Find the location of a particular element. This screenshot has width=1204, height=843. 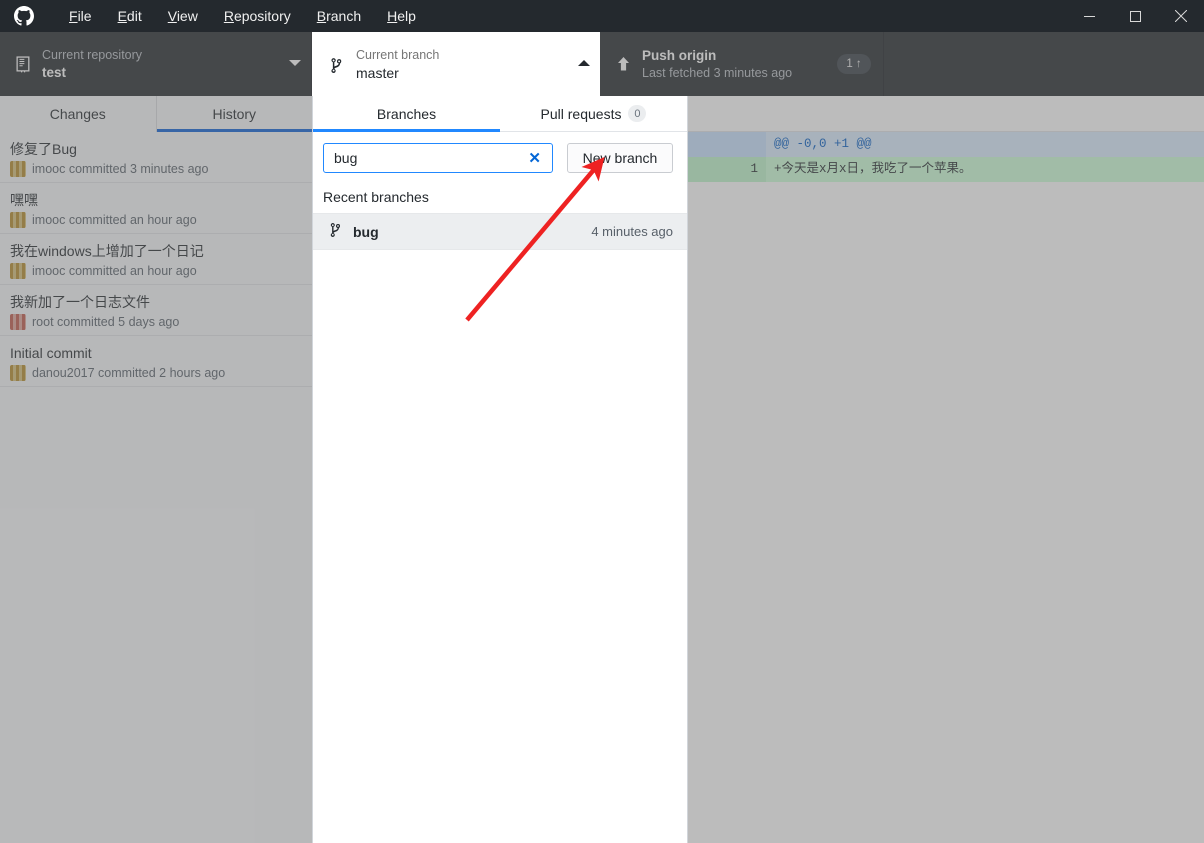

commit-title: Initial commit is located at coordinates (51, 353).